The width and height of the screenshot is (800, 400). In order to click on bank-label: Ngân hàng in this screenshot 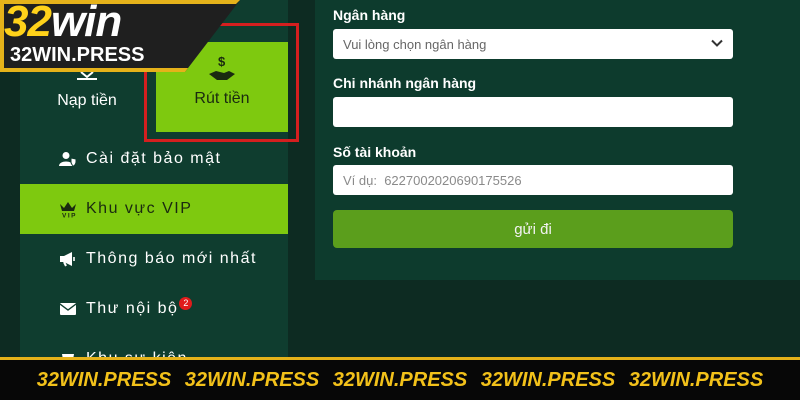, I will do `click(369, 15)`.